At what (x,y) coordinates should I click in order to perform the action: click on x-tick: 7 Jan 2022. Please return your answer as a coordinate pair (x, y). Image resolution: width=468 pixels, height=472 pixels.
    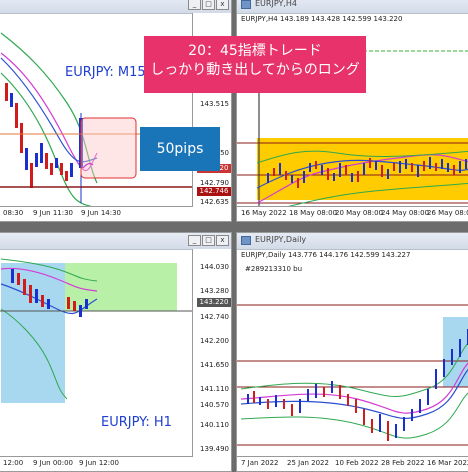
    Looking at the image, I should click on (260, 463).